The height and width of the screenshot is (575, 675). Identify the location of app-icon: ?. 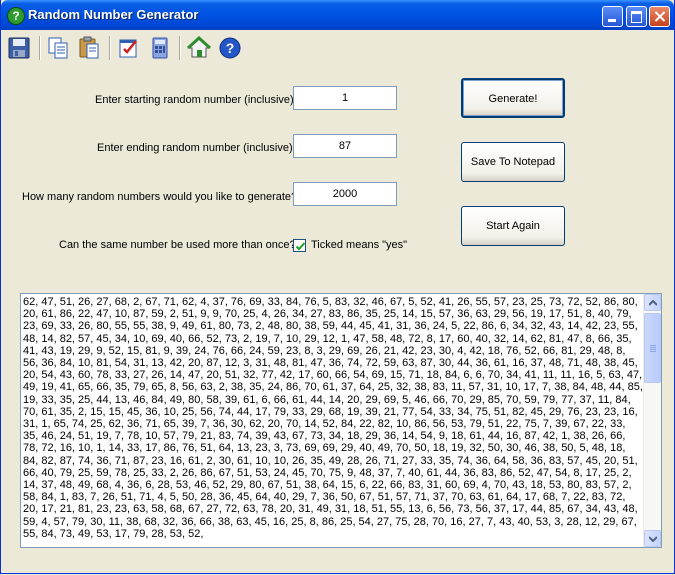
(16, 16).